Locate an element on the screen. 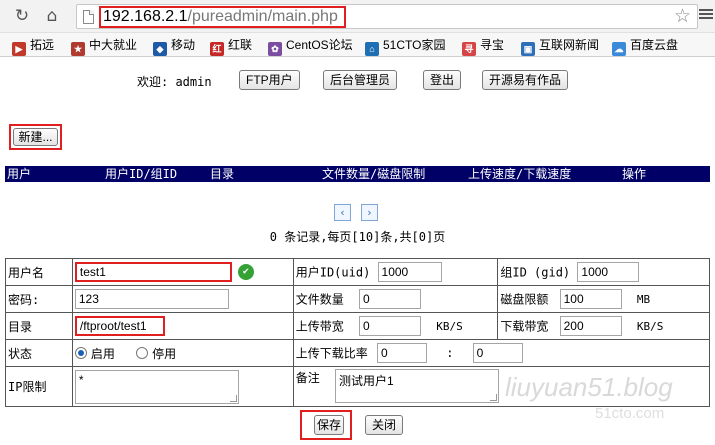  bookmark-label: 百度云盘 is located at coordinates (654, 45).